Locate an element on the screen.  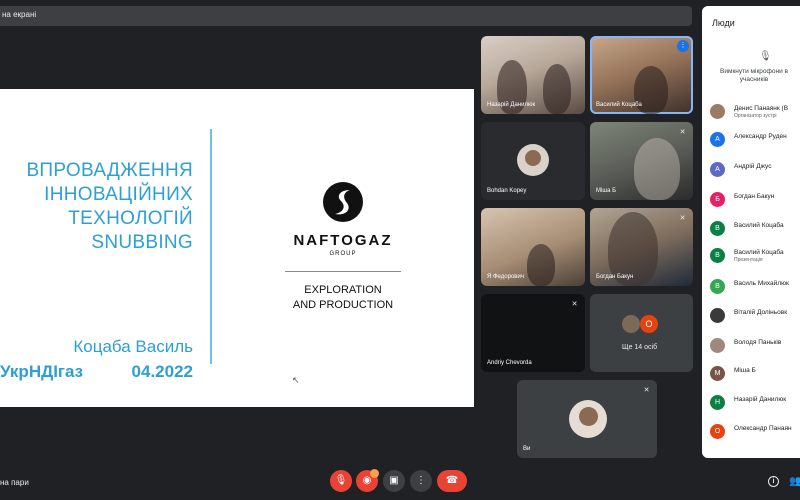
self-view-tile: ✕ Ви is located at coordinates (587, 419).